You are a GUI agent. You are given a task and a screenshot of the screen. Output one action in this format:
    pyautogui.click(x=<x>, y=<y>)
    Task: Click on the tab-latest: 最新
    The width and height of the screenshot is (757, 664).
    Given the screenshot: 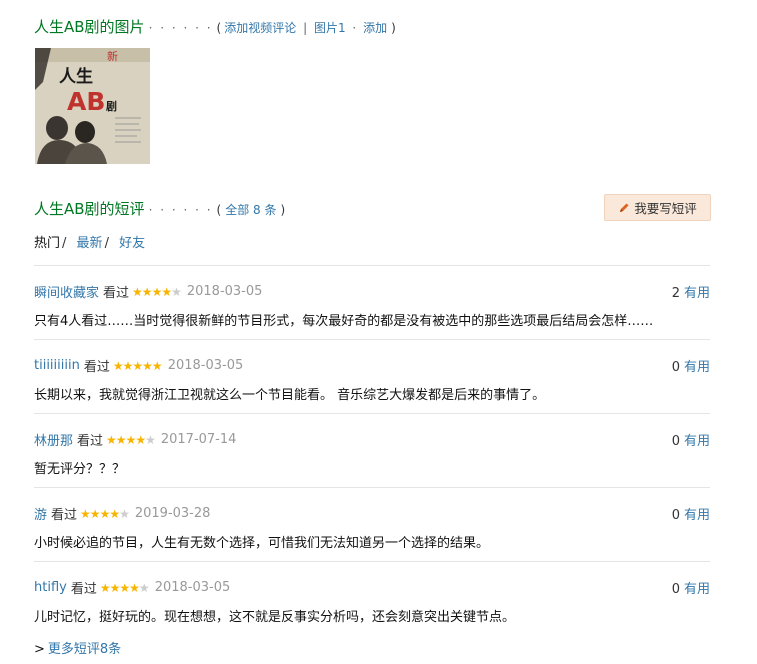 What is the action you would take?
    pyautogui.click(x=90, y=243)
    